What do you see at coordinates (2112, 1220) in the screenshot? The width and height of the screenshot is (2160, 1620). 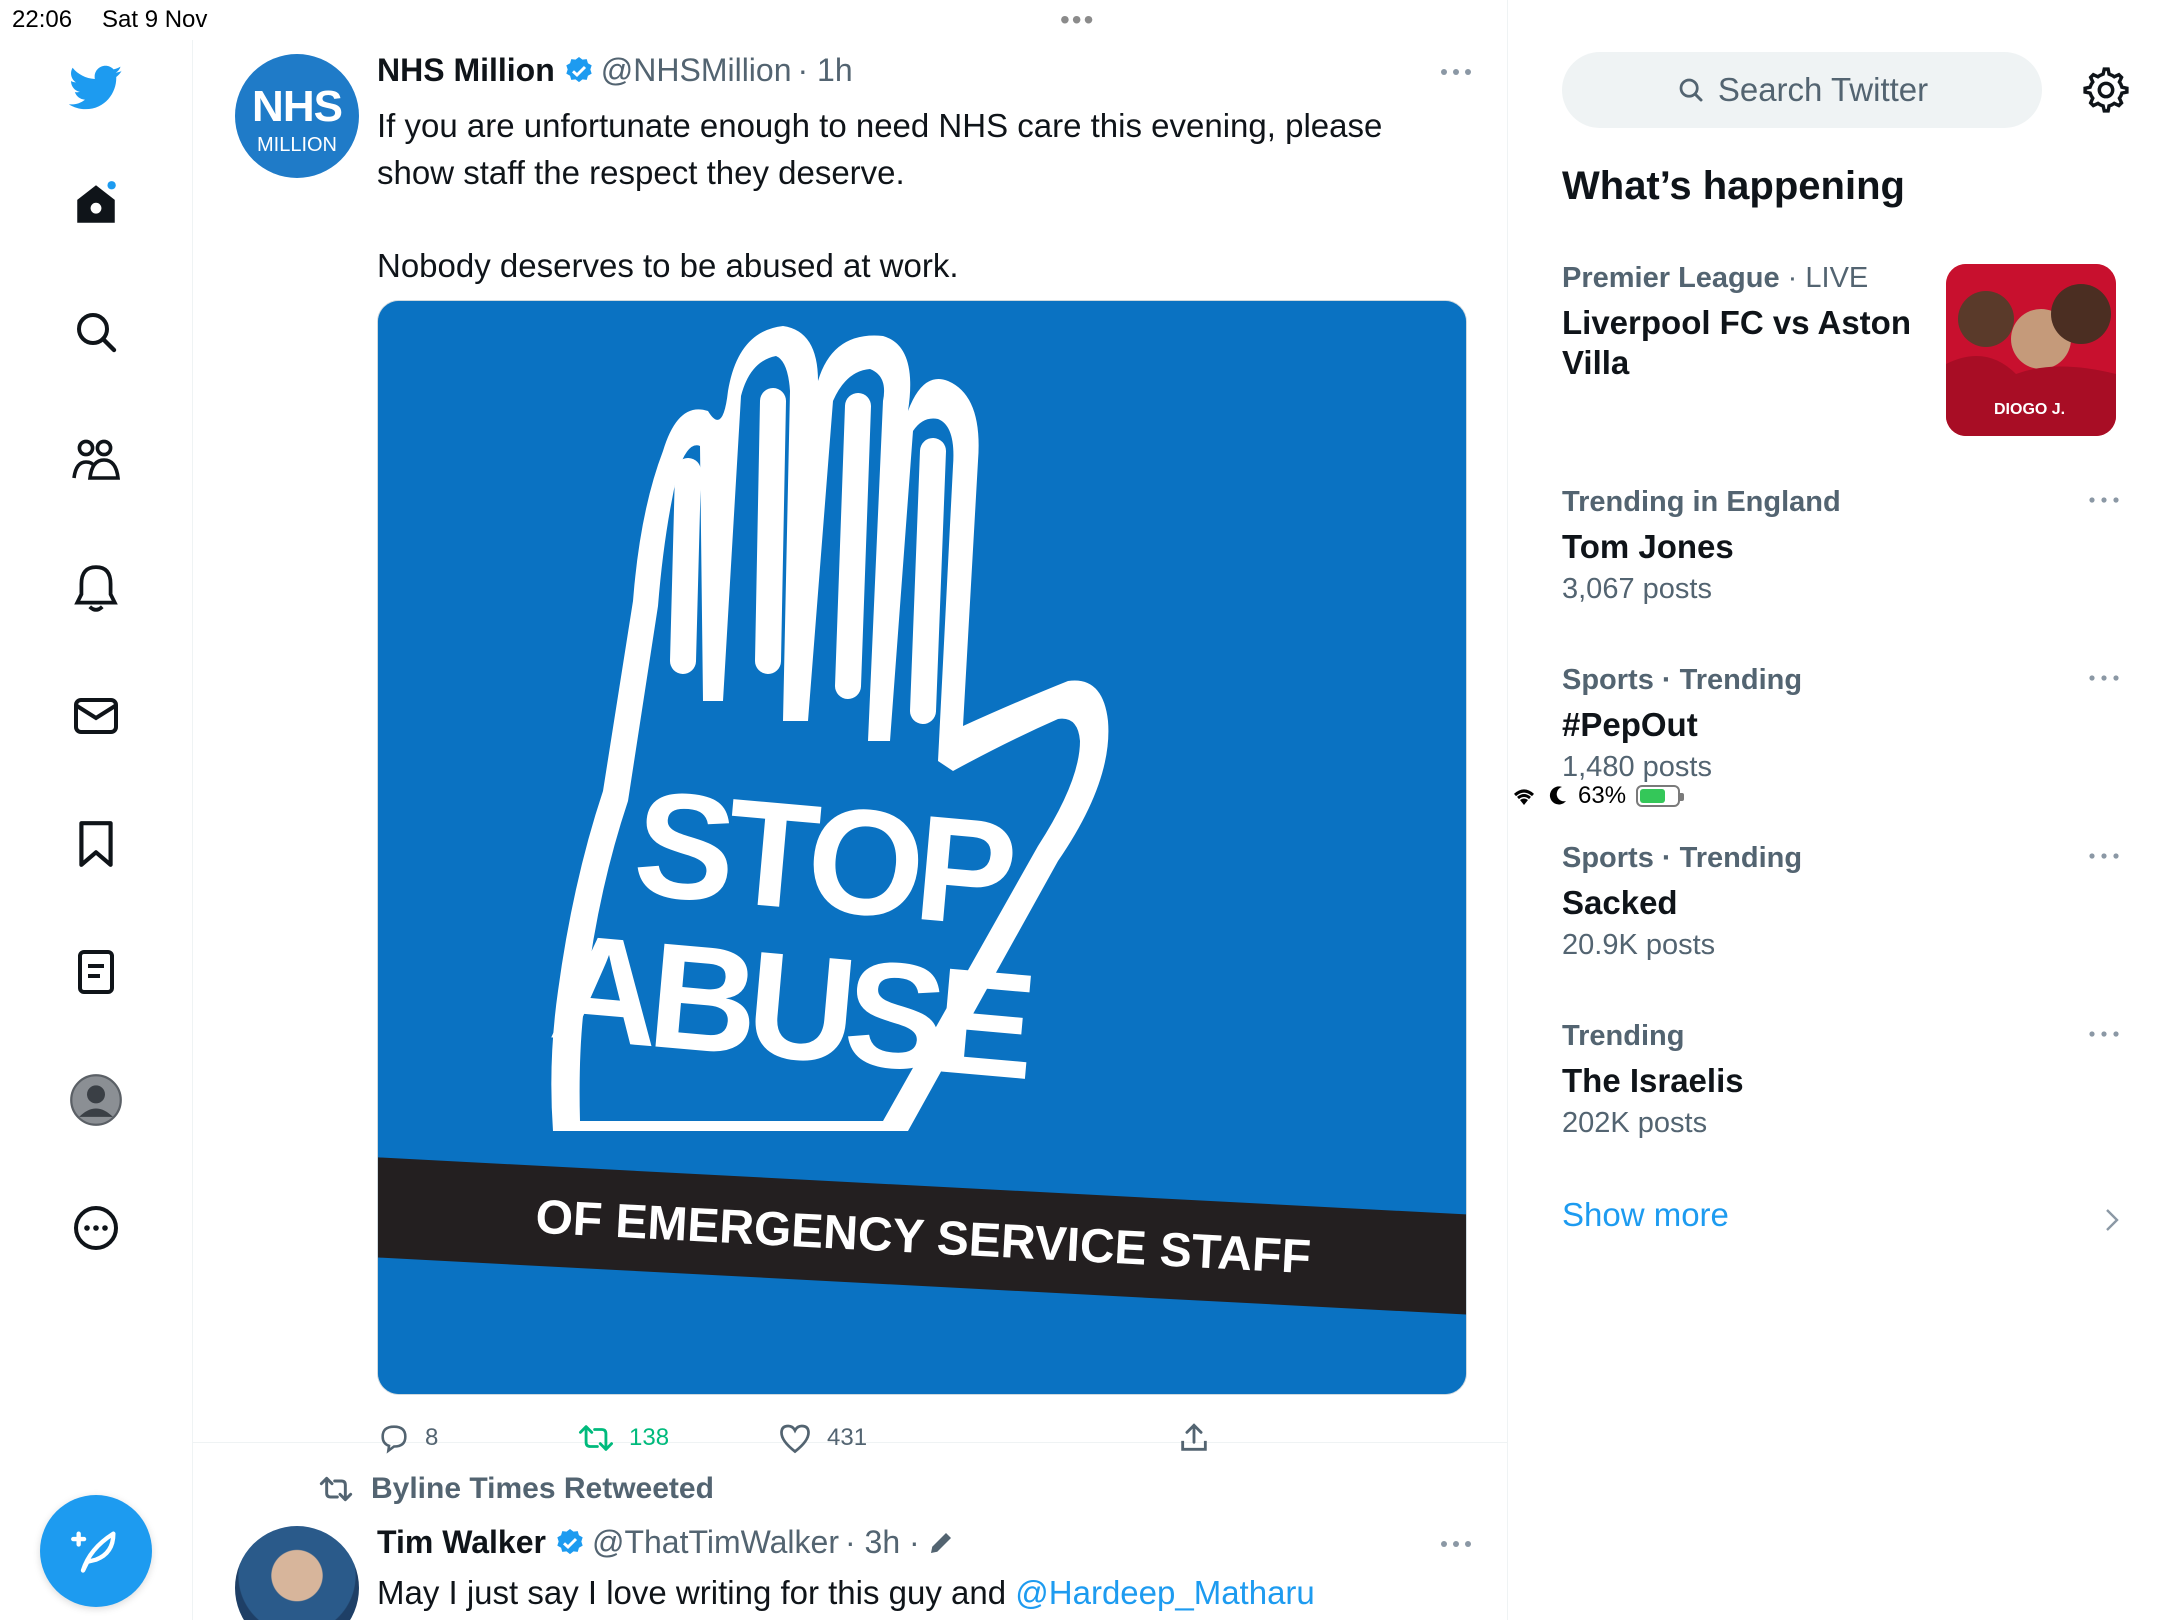 I see `chevron-right-icon` at bounding box center [2112, 1220].